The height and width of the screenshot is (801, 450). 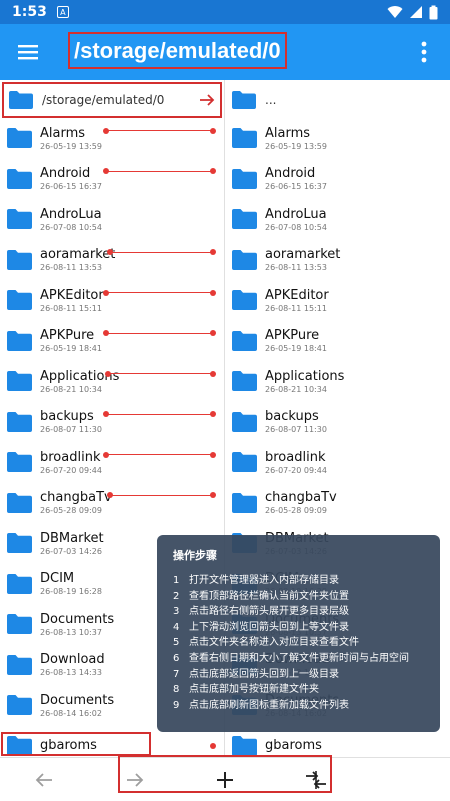 What do you see at coordinates (195, 555) in the screenshot?
I see `overlay-title: 操作步骤` at bounding box center [195, 555].